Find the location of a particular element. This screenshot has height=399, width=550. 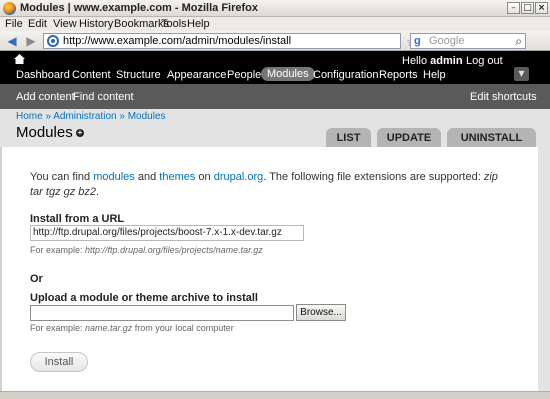

file-example-suffix: from your local computer is located at coordinates (184, 328).